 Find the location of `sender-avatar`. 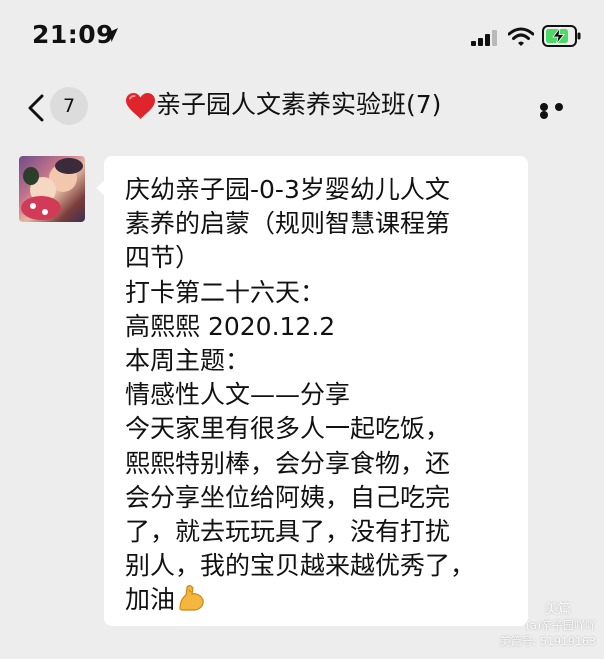

sender-avatar is located at coordinates (52, 189).